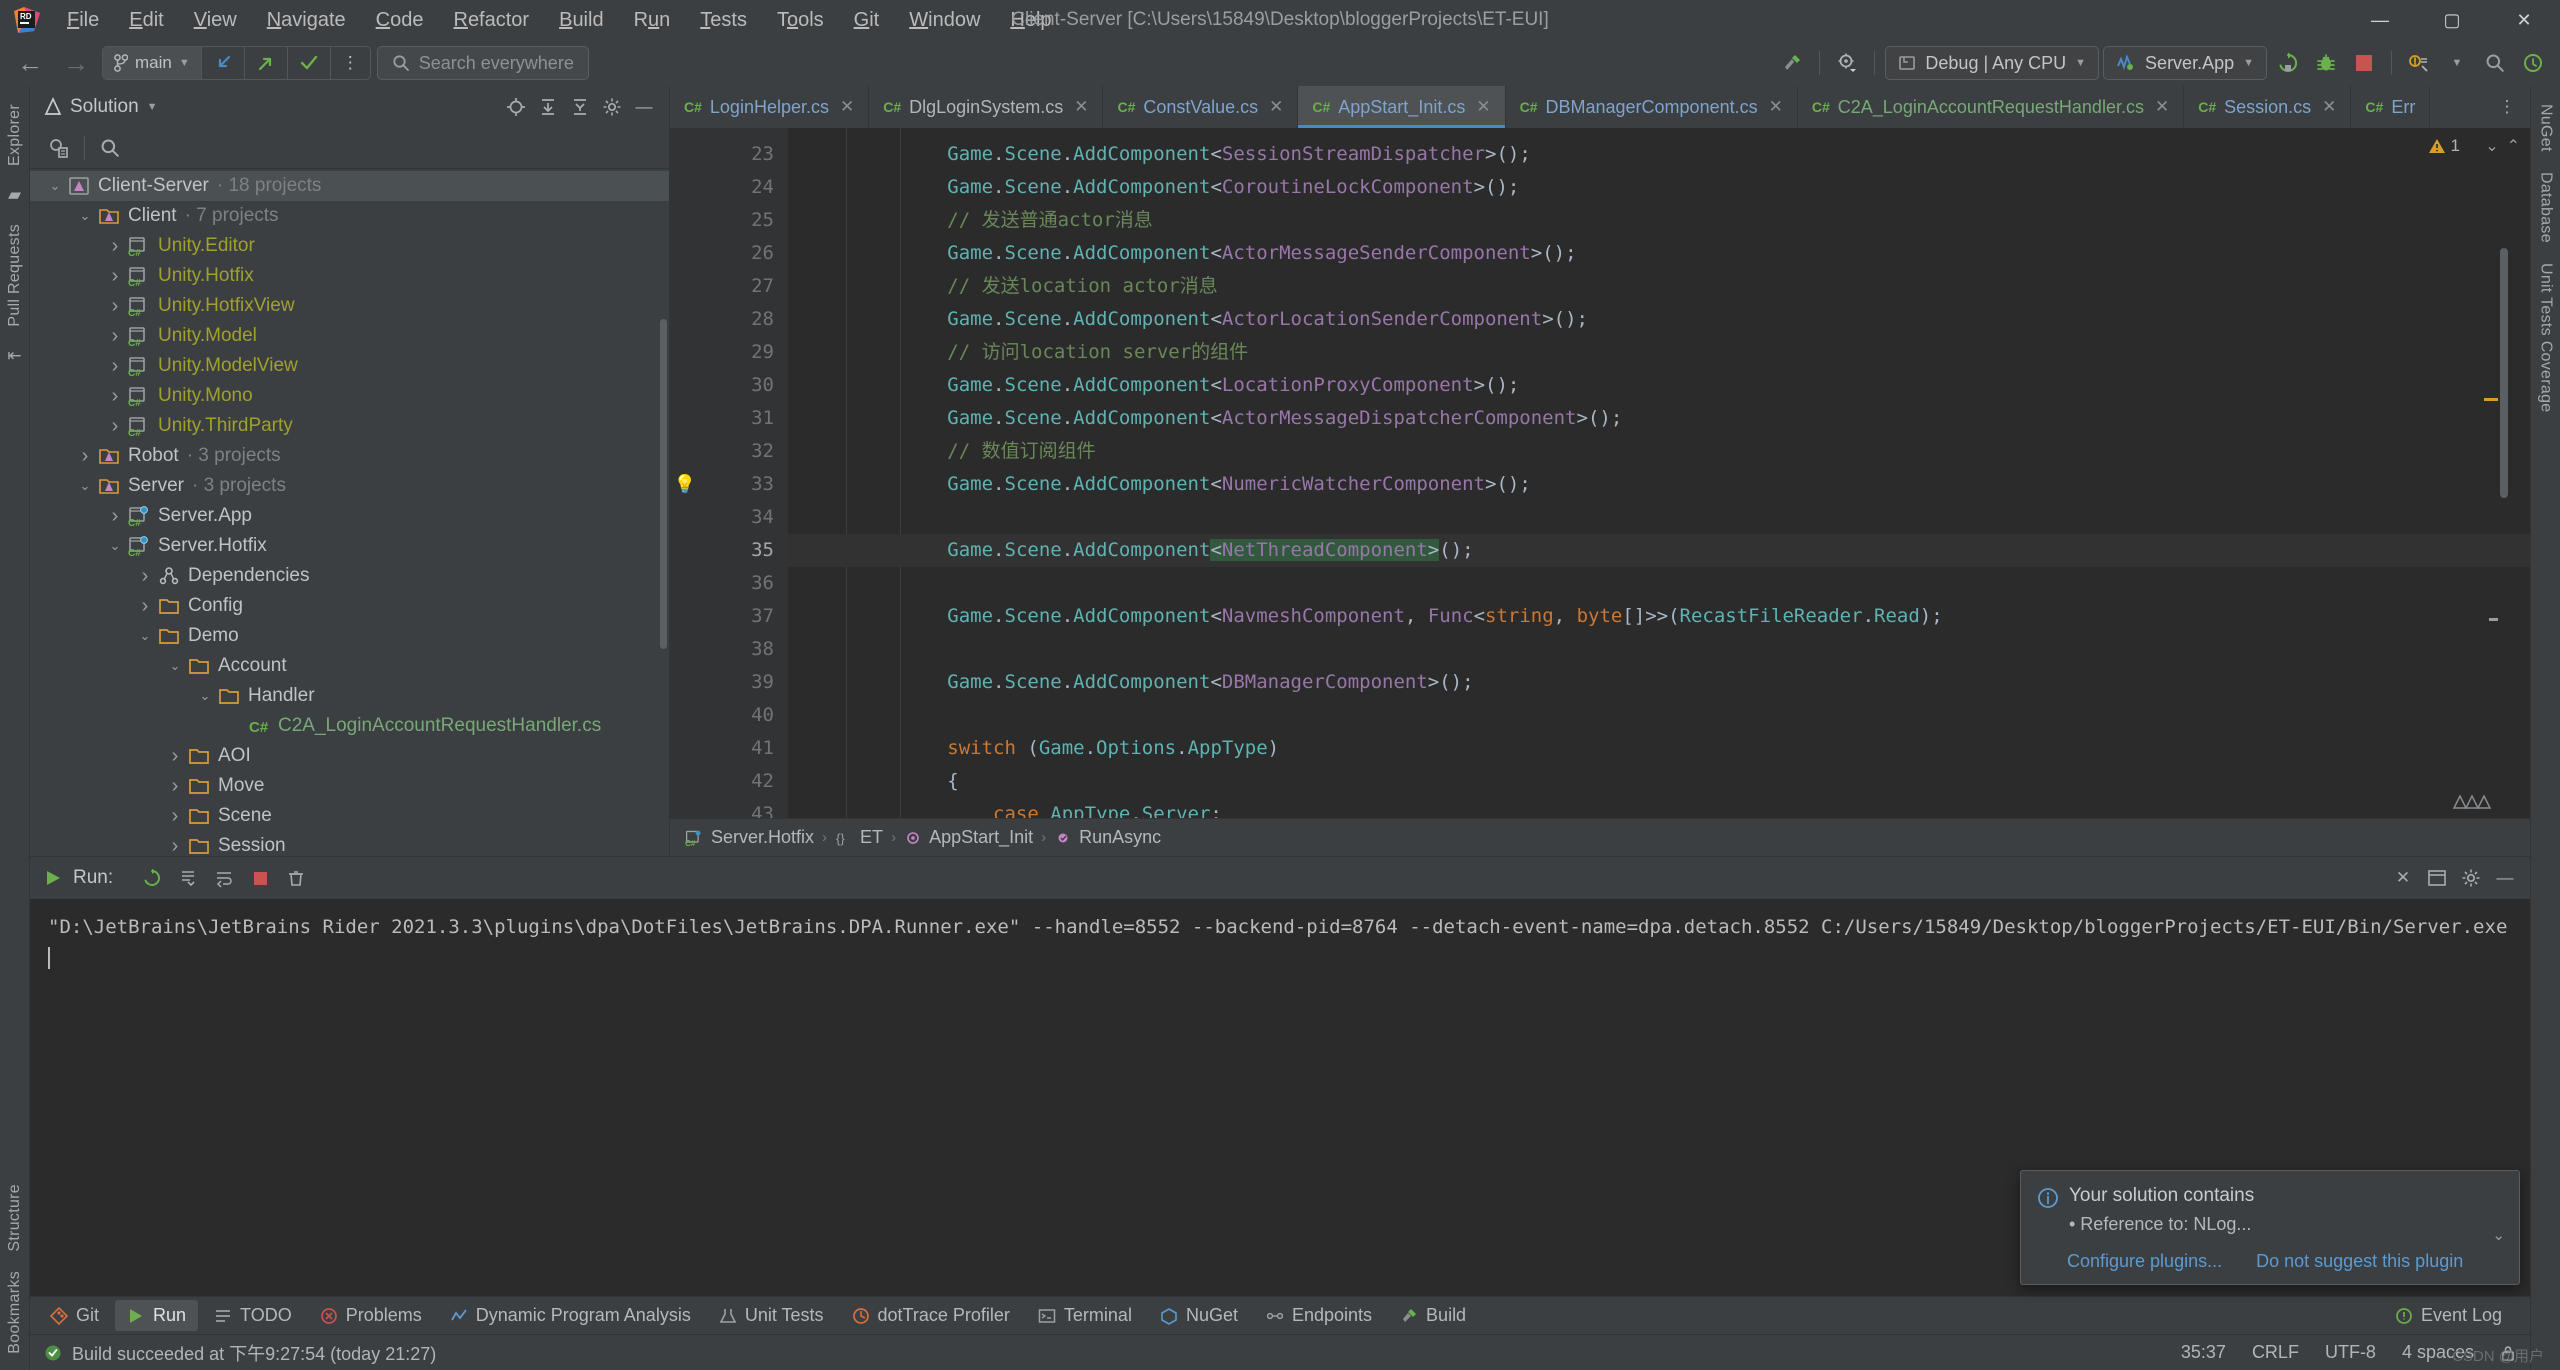 This screenshot has height=1370, width=2560. Describe the element at coordinates (581, 20) in the screenshot. I see `menu-build: Build` at that location.